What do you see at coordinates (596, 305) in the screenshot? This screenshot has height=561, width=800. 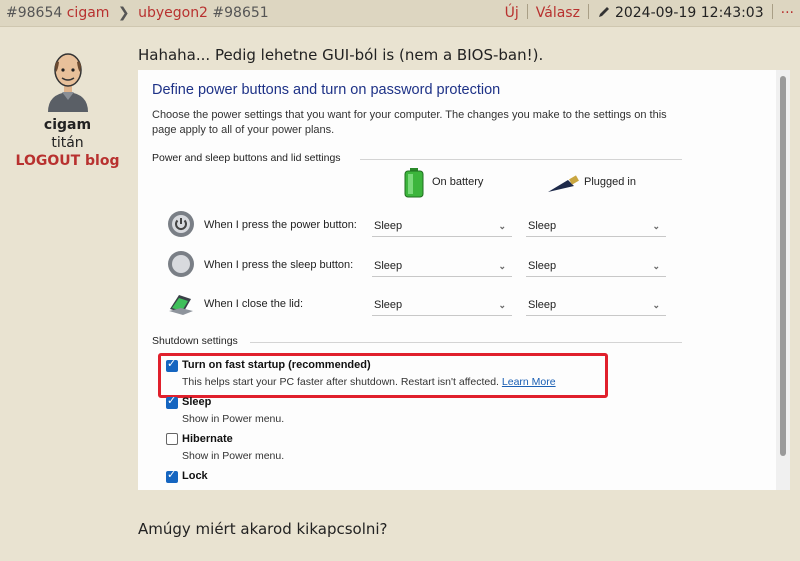 I see `close-lid-plugged-select: Sleep ⌄` at bounding box center [596, 305].